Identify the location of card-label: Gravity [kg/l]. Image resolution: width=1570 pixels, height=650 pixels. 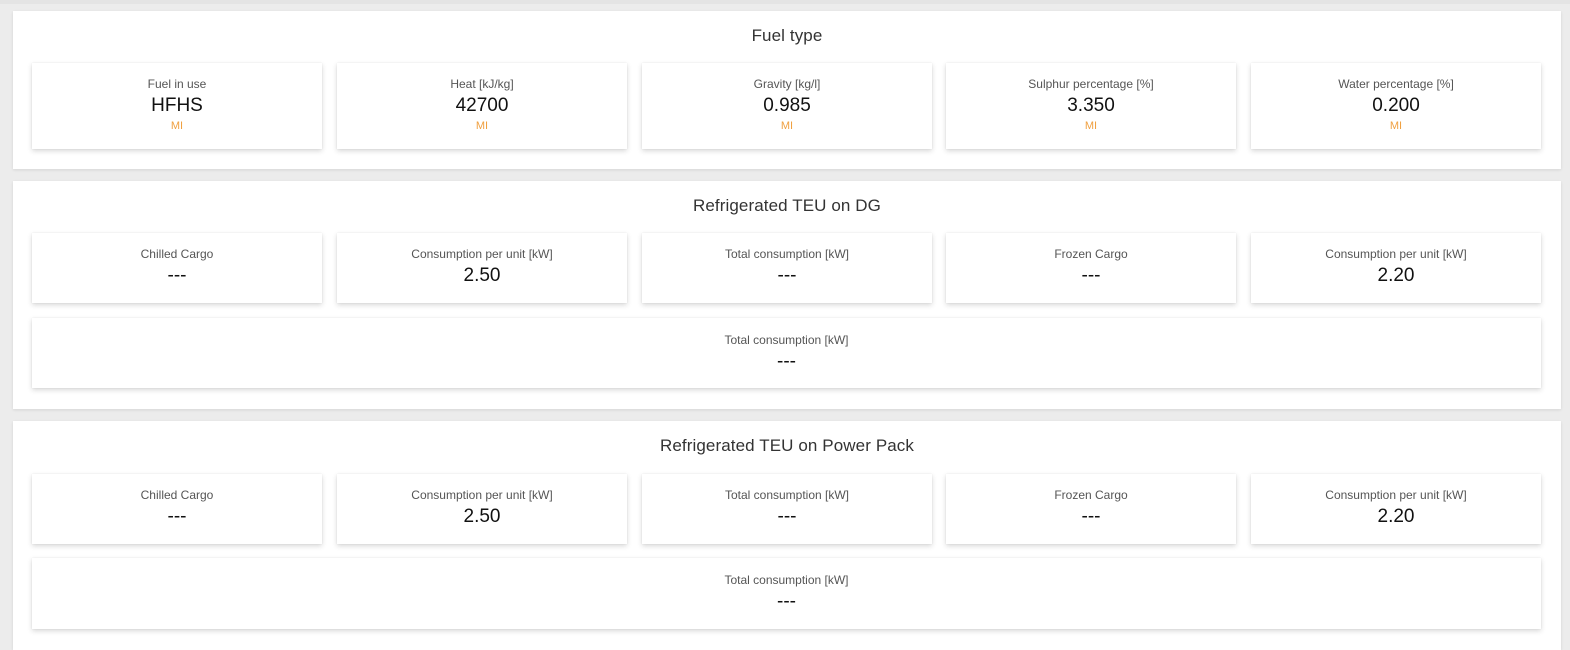
(787, 84).